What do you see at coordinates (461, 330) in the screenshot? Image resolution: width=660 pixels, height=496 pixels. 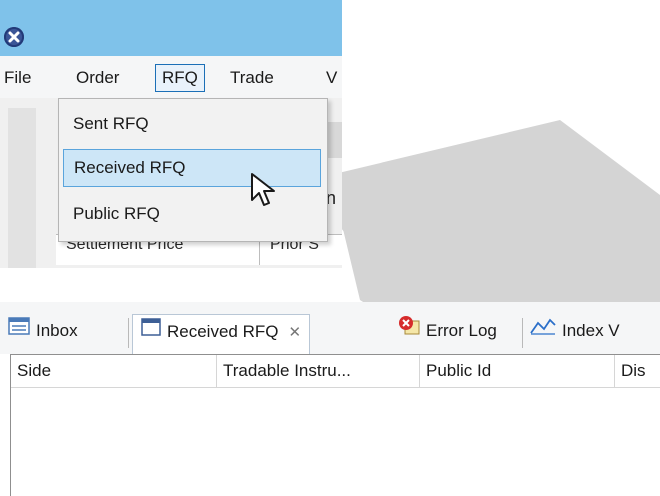 I see `tab-error-log-label: Error Log` at bounding box center [461, 330].